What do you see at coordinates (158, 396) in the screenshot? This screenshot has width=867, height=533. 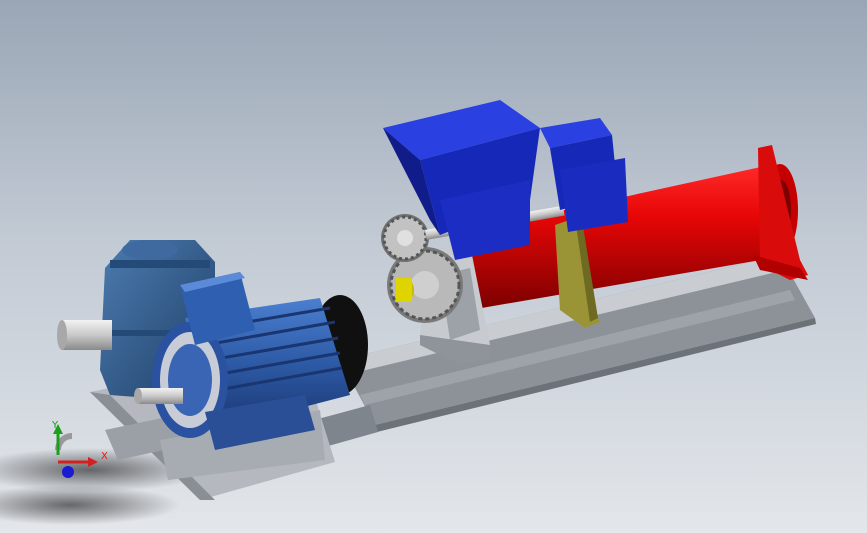 I see `motor-shaft` at bounding box center [158, 396].